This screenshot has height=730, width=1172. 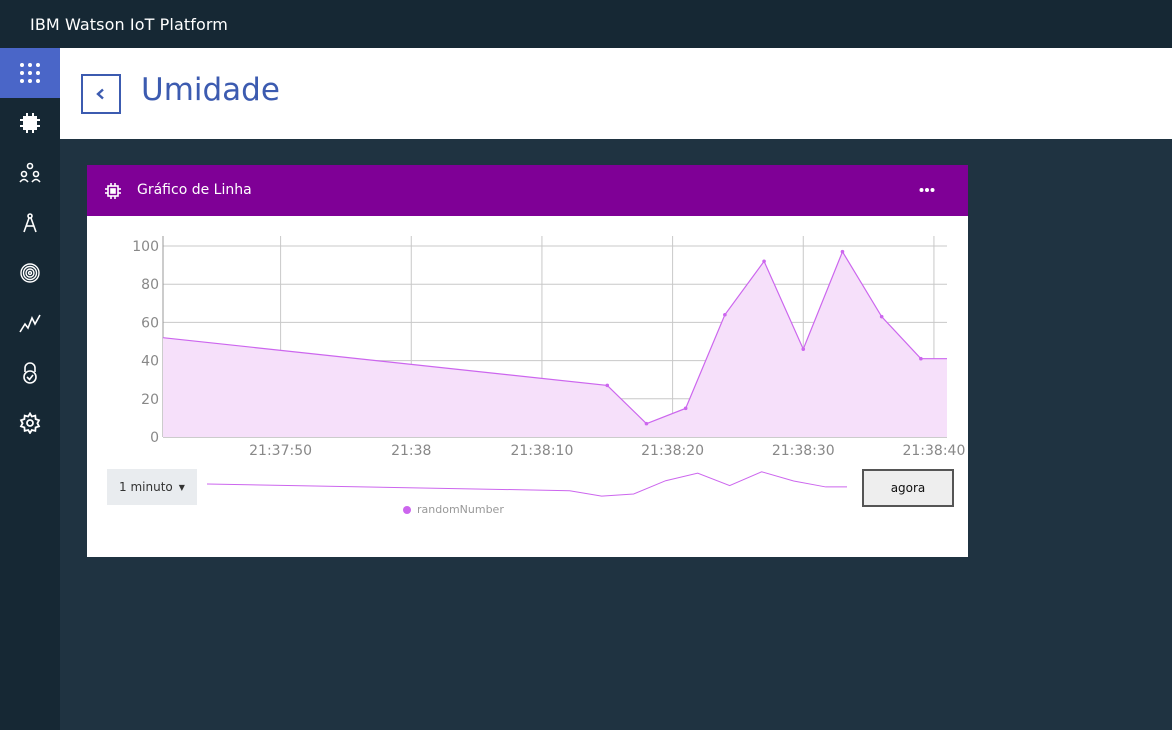 What do you see at coordinates (527, 190) in the screenshot?
I see `card-header: Gráfico de Linha` at bounding box center [527, 190].